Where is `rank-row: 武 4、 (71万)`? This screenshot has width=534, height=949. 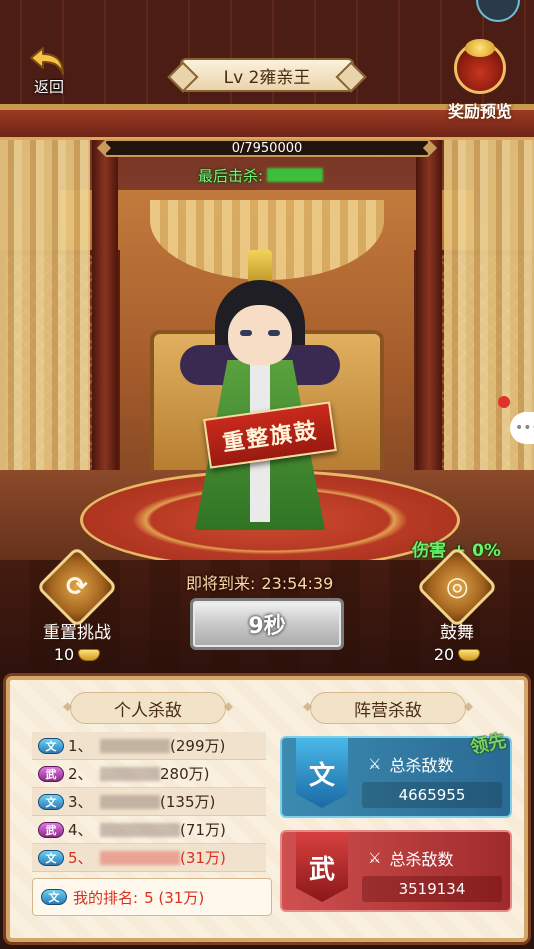 rank-row: 武 4、 (71万) is located at coordinates (149, 830).